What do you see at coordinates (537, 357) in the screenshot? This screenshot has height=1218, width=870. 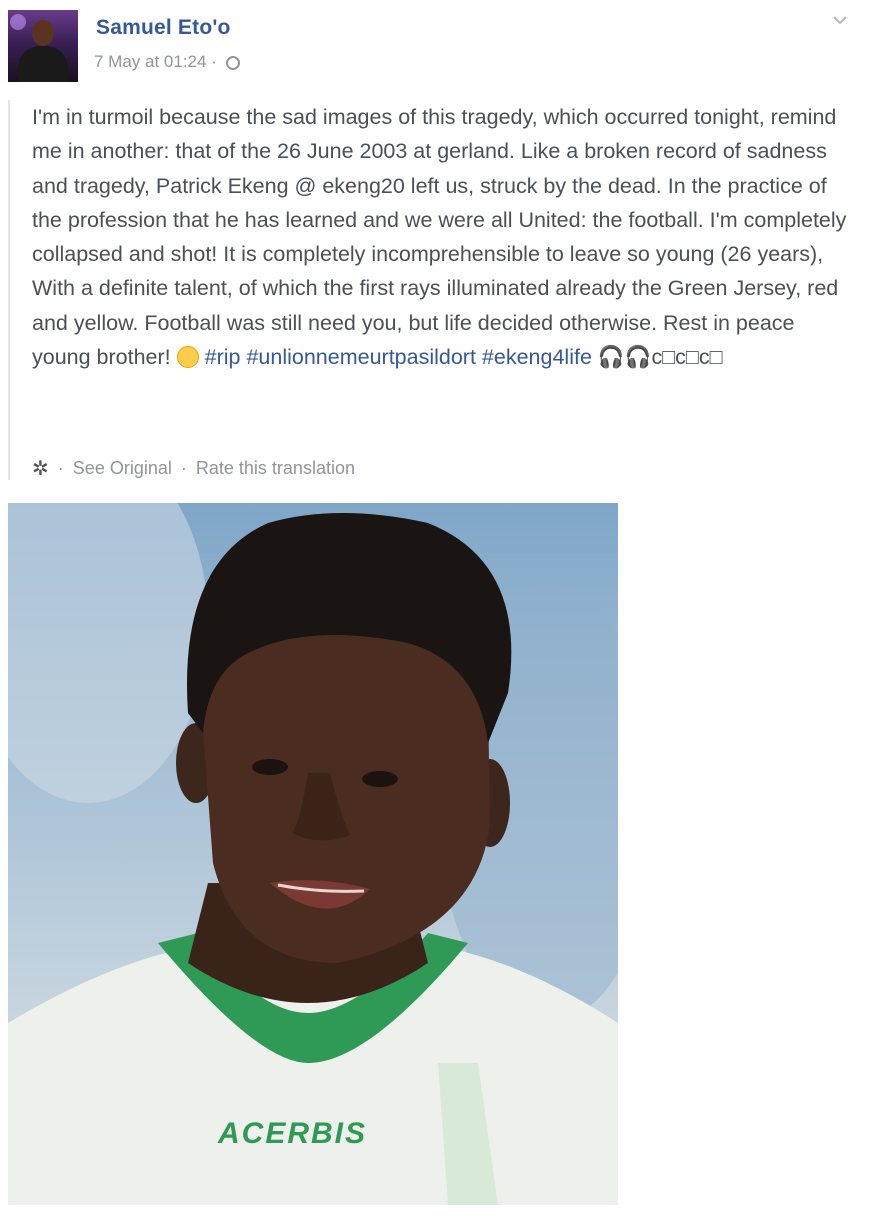 I see `hashtag-ekeng4life: #ekeng4life` at bounding box center [537, 357].